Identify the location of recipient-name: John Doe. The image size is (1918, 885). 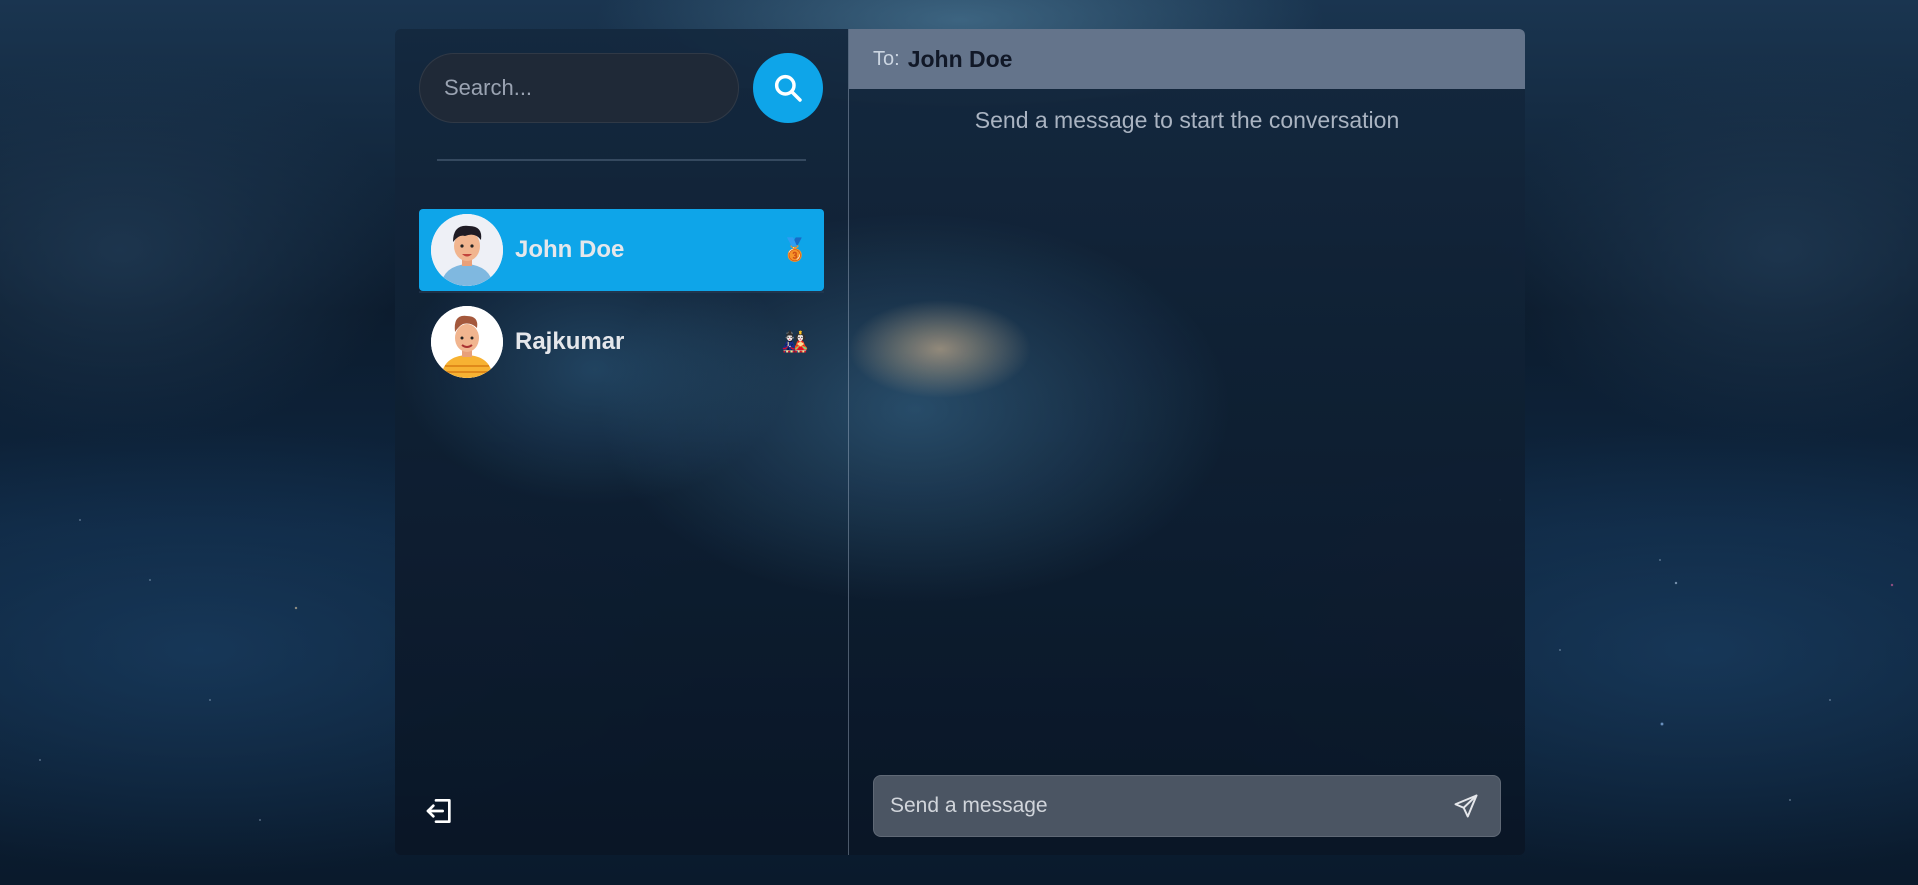
(960, 58).